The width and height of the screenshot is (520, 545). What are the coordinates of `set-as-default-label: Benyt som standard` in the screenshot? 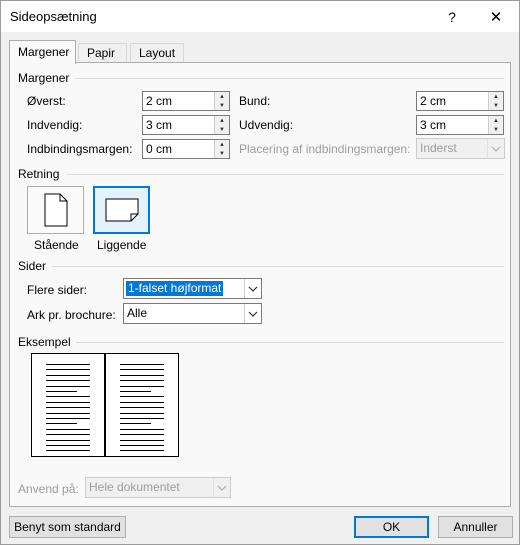 It's located at (67, 527).